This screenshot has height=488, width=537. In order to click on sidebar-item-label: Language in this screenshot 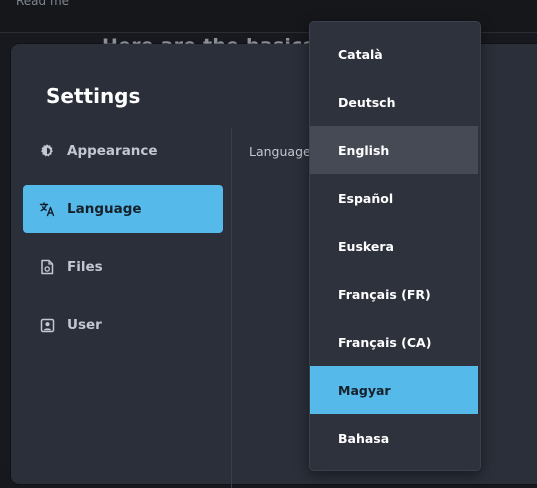, I will do `click(104, 209)`.